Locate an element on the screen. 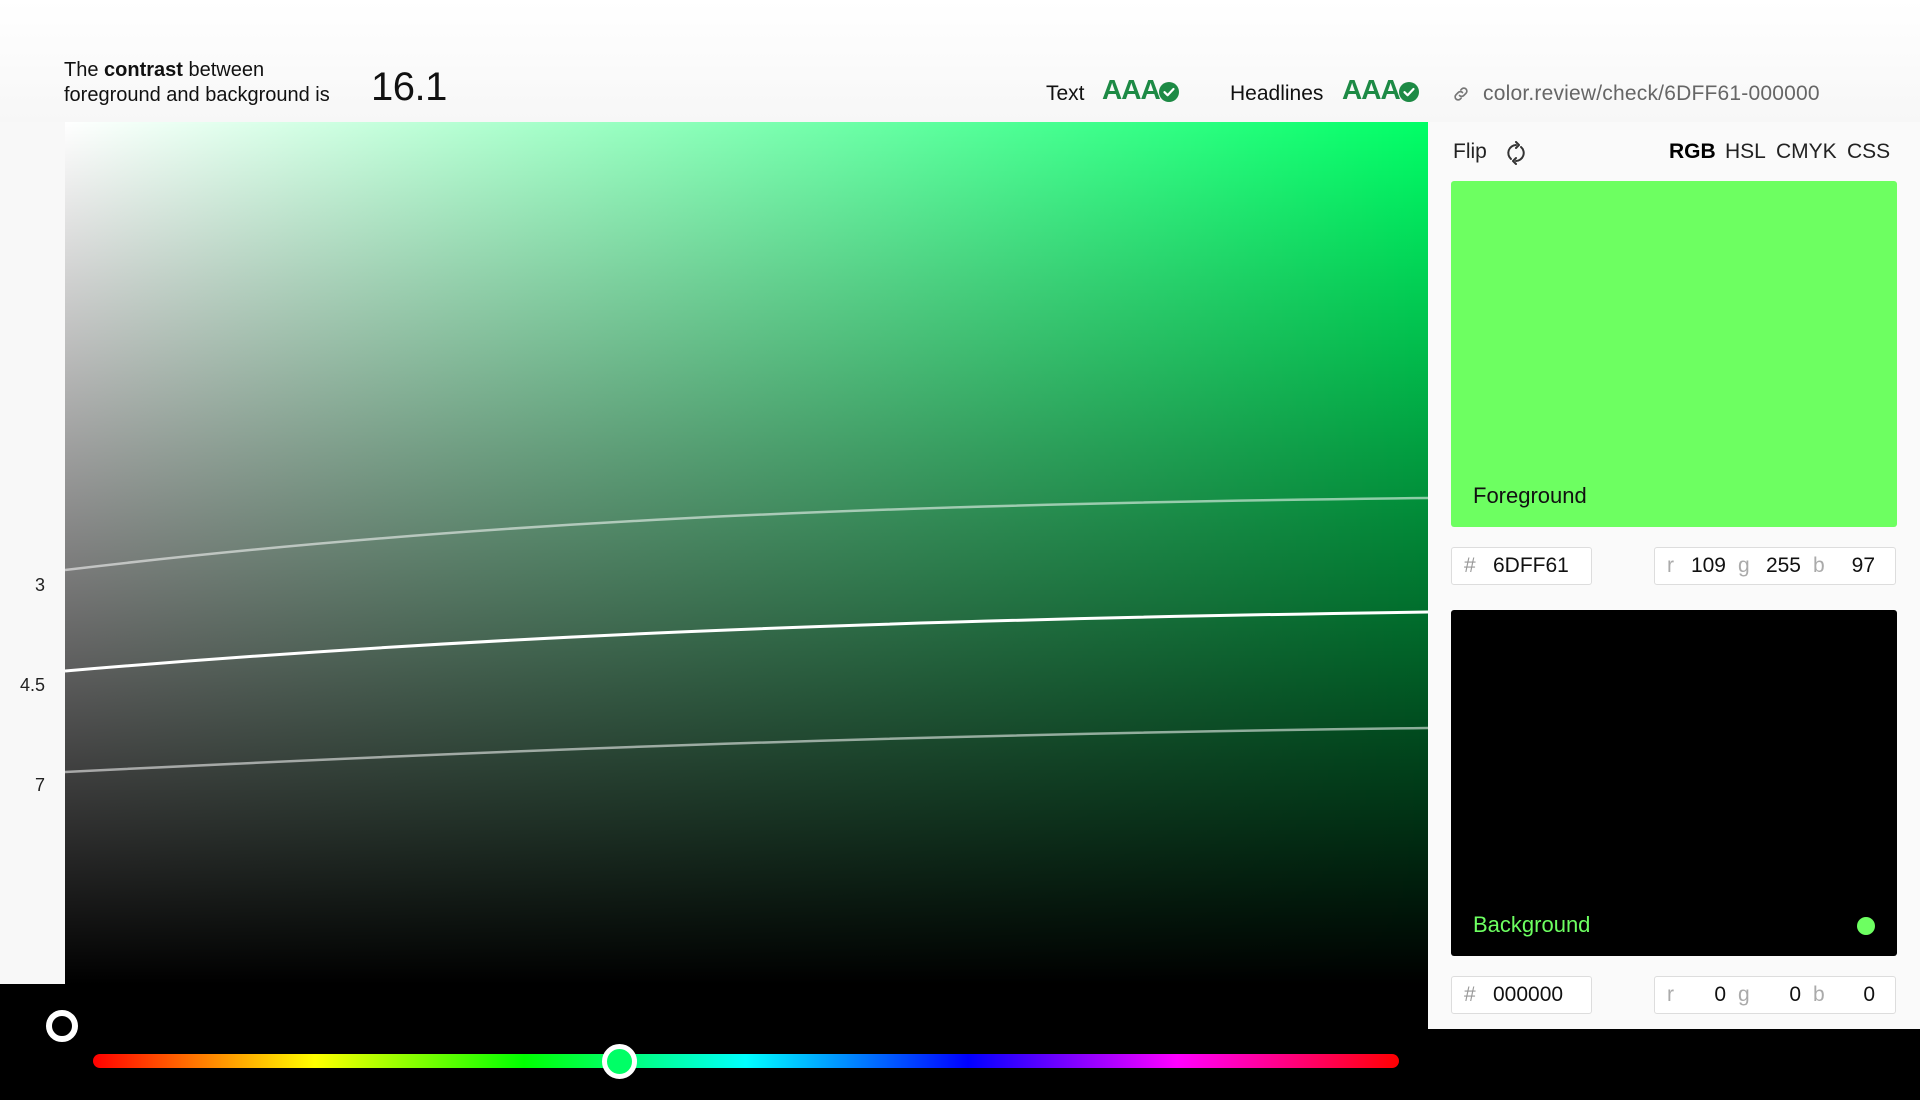 The width and height of the screenshot is (1920, 1100). flip-icon is located at coordinates (1516, 153).